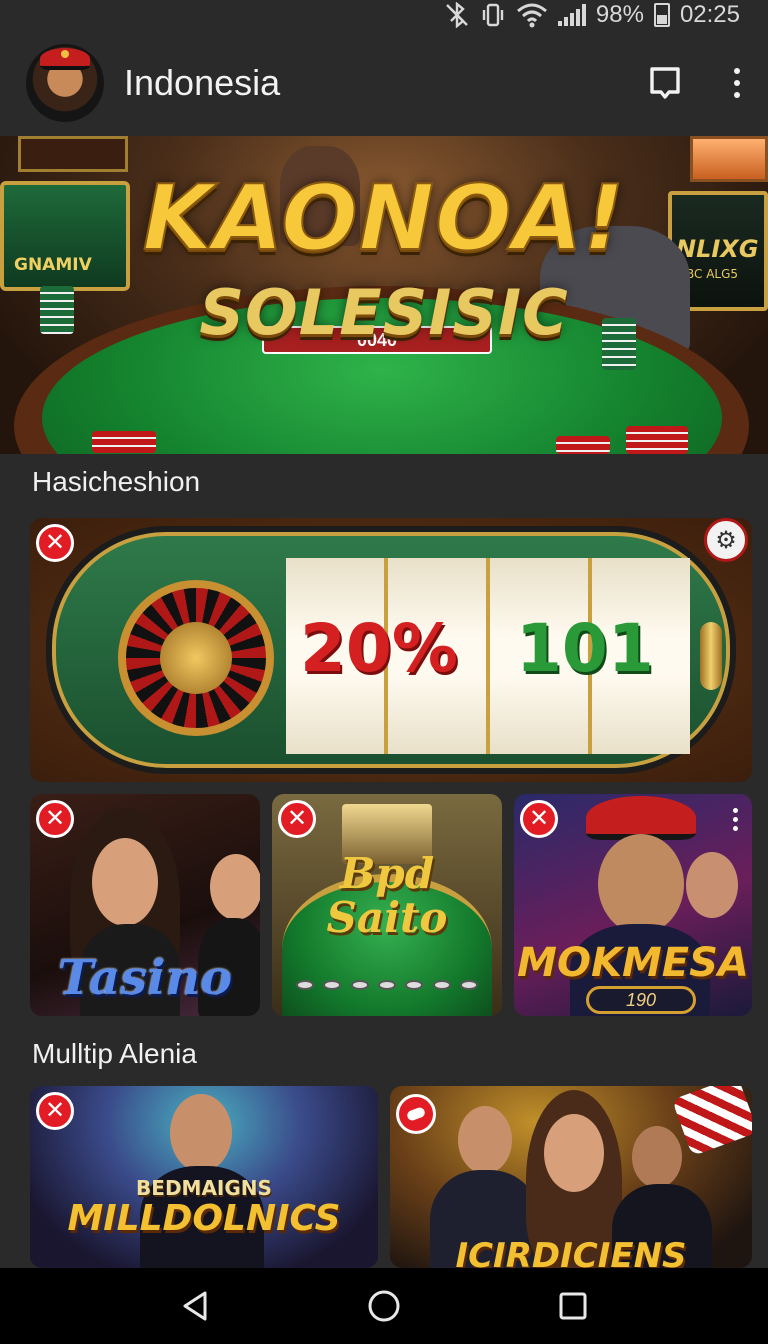 The width and height of the screenshot is (768, 1344). I want to click on recents-icon, so click(573, 1306).